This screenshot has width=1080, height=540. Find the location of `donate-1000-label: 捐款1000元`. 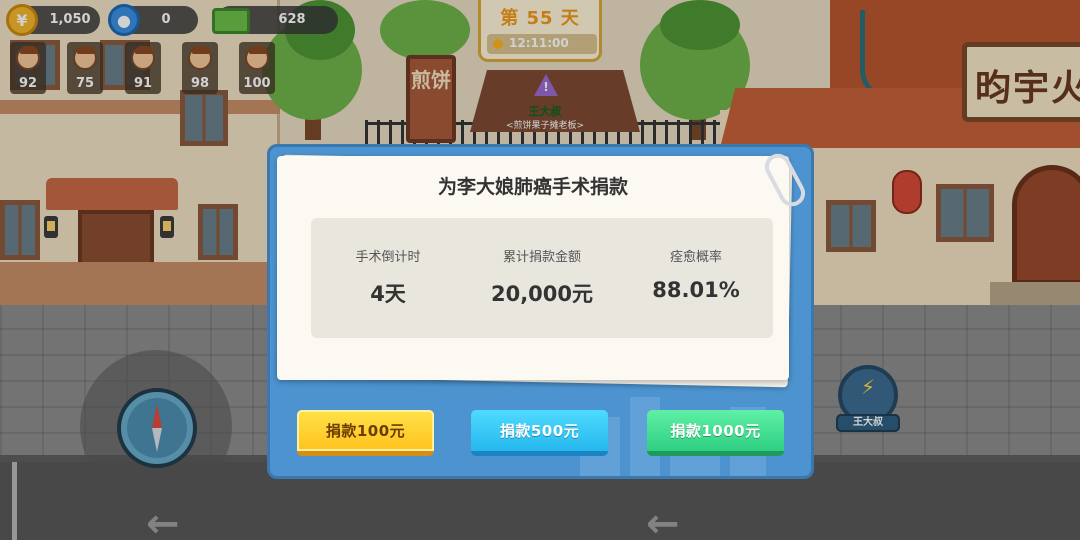

donate-1000-label: 捐款1000元 is located at coordinates (715, 431).